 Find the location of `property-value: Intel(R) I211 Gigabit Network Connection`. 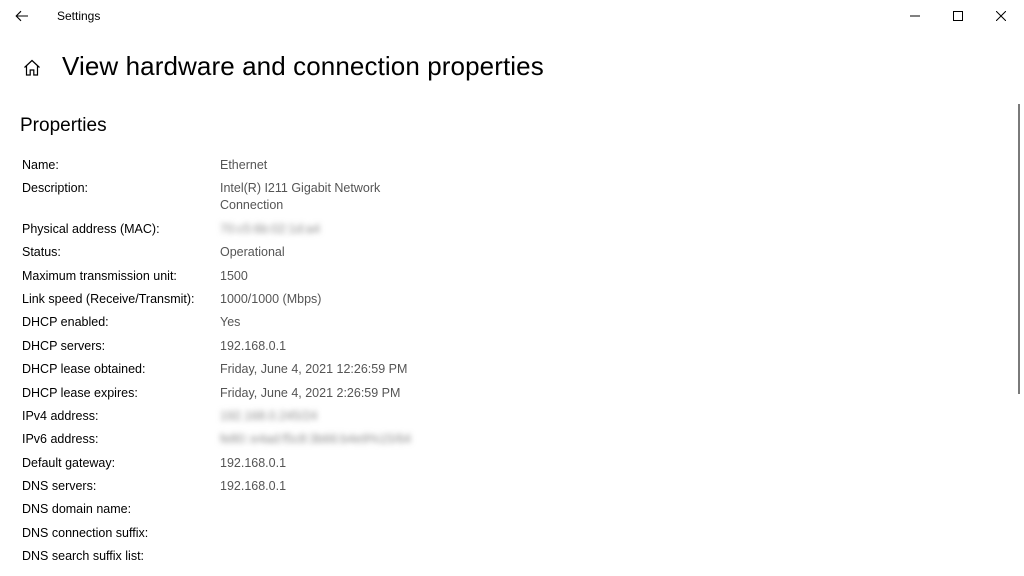

property-value: Intel(R) I211 Gigabit Network Connection is located at coordinates (320, 197).